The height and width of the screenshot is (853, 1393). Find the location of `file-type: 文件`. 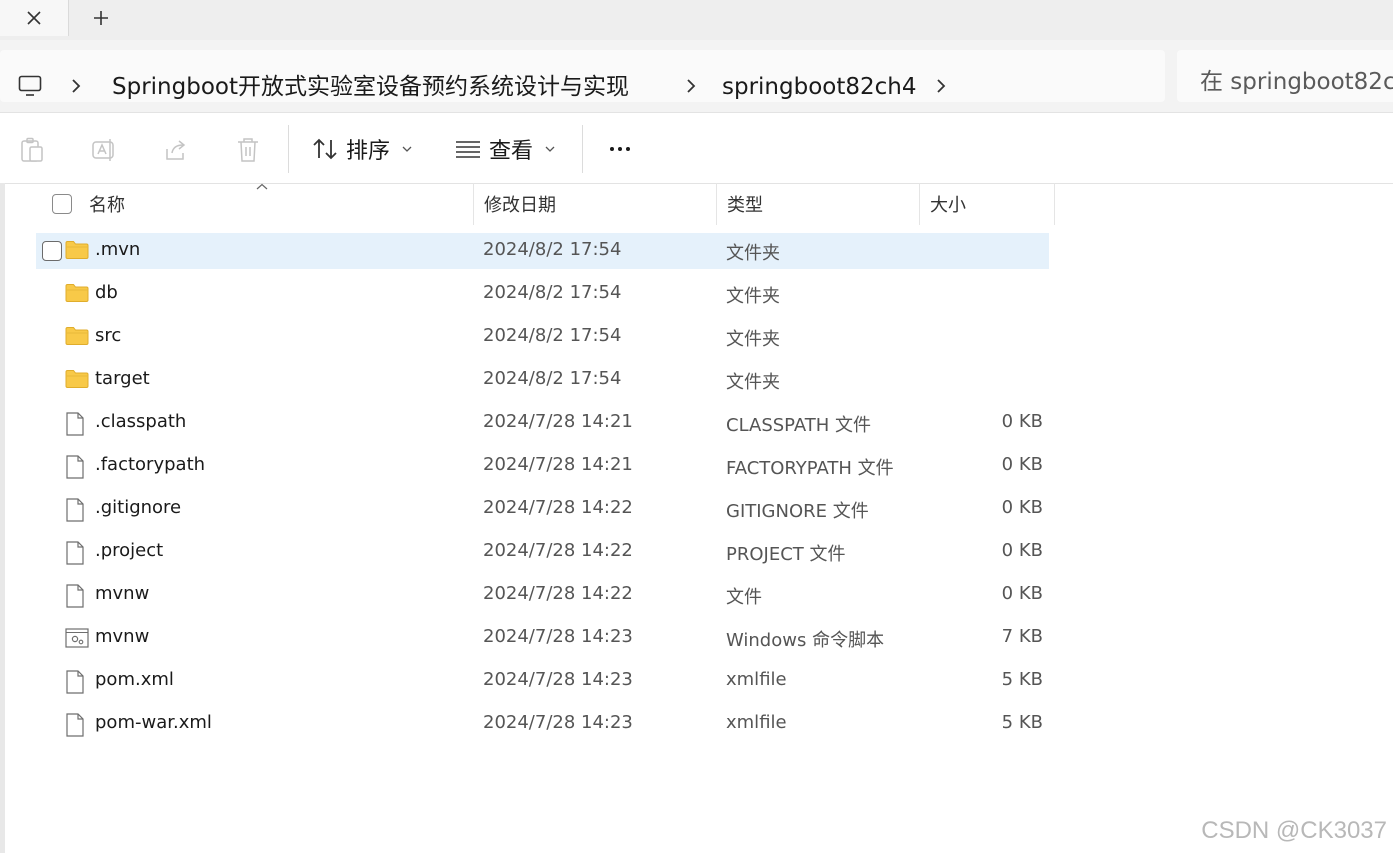

file-type: 文件 is located at coordinates (744, 597).